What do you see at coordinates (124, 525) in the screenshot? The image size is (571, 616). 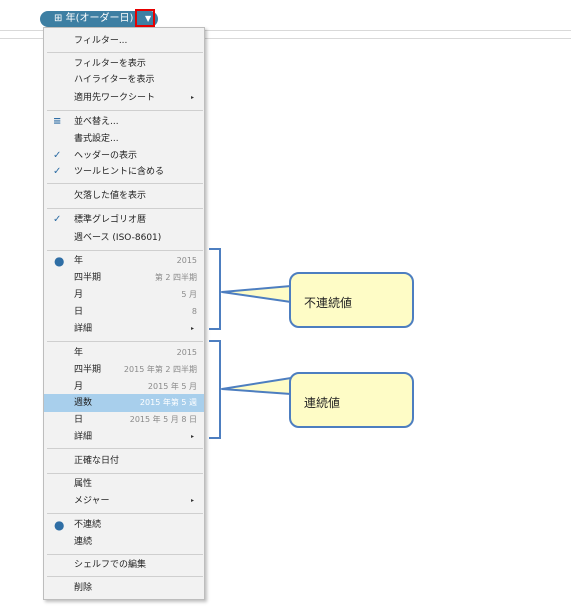 I see `menu-item-discrete: ● 不連続` at bounding box center [124, 525].